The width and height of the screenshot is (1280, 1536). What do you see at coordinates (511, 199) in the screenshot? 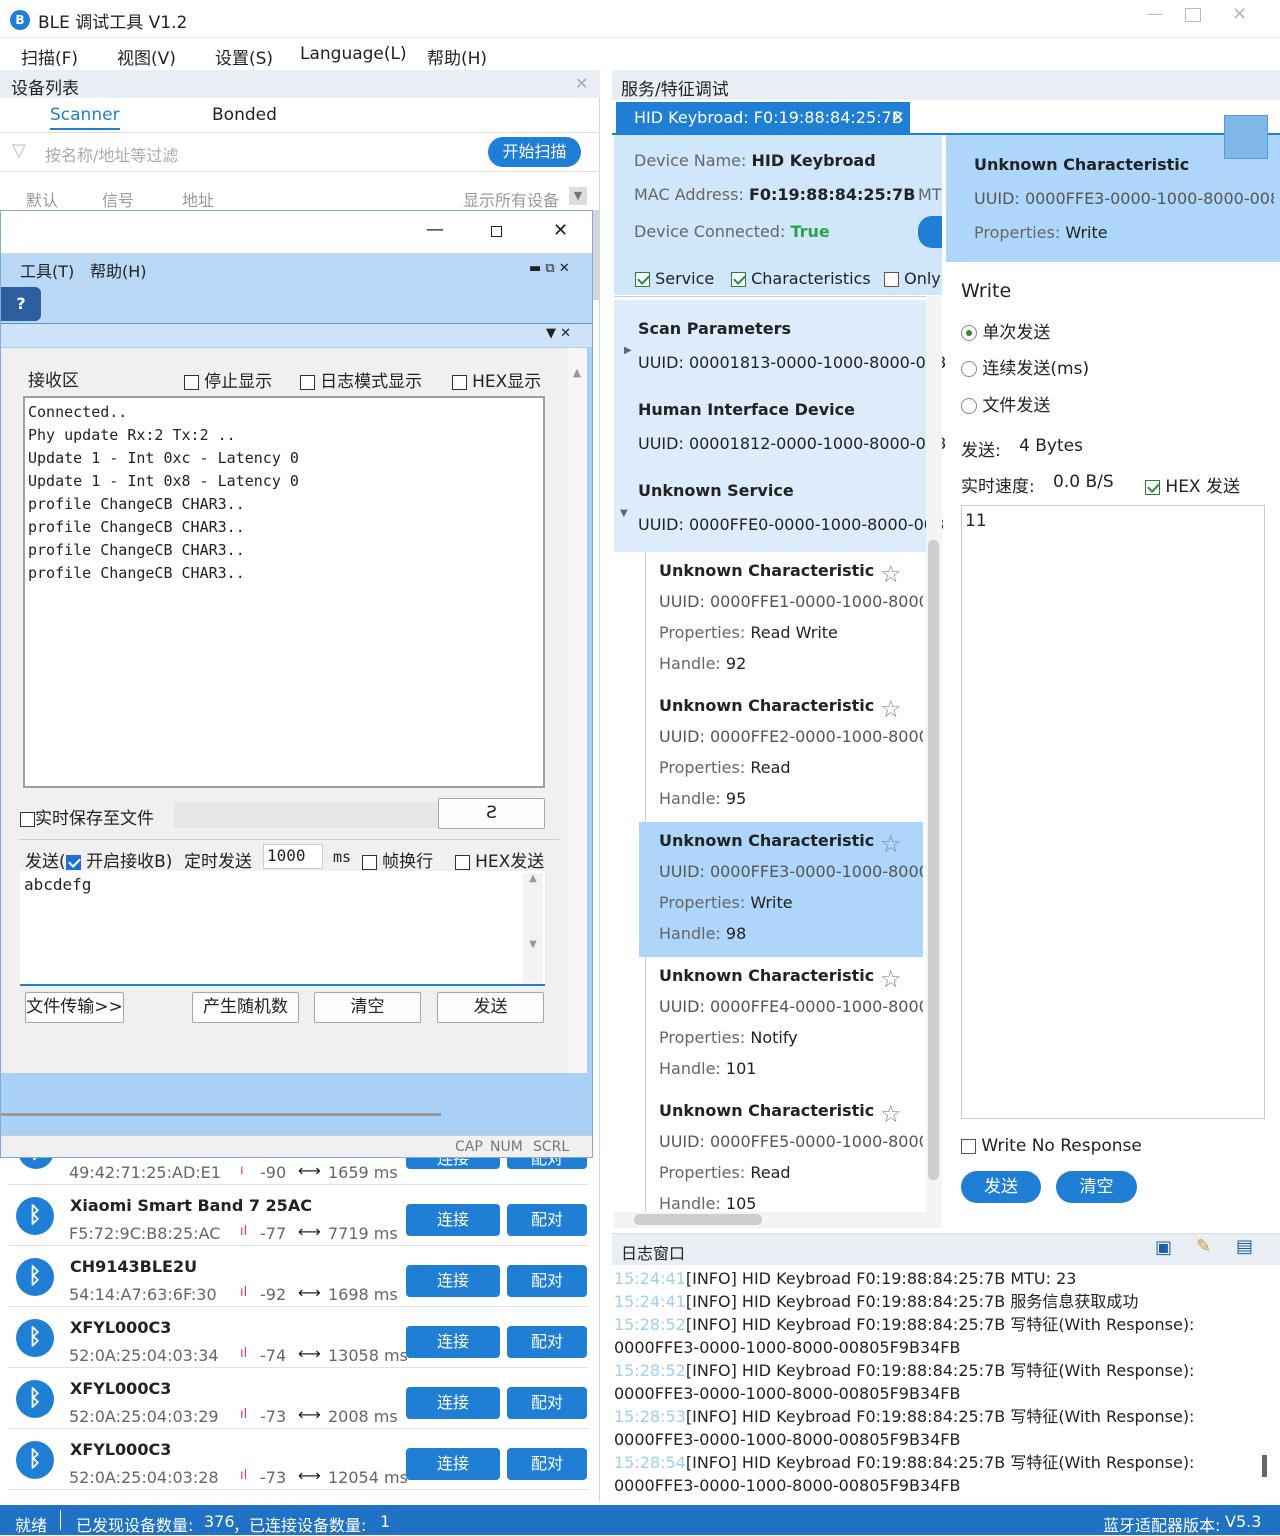
I see `show-all-dropdown: 显示所有设备` at bounding box center [511, 199].